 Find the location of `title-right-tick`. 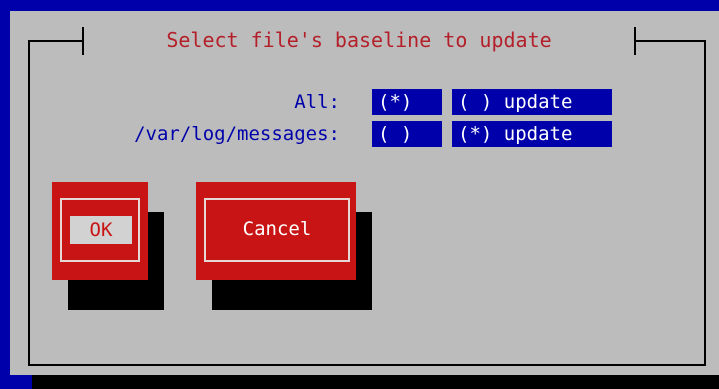

title-right-tick is located at coordinates (635, 41).